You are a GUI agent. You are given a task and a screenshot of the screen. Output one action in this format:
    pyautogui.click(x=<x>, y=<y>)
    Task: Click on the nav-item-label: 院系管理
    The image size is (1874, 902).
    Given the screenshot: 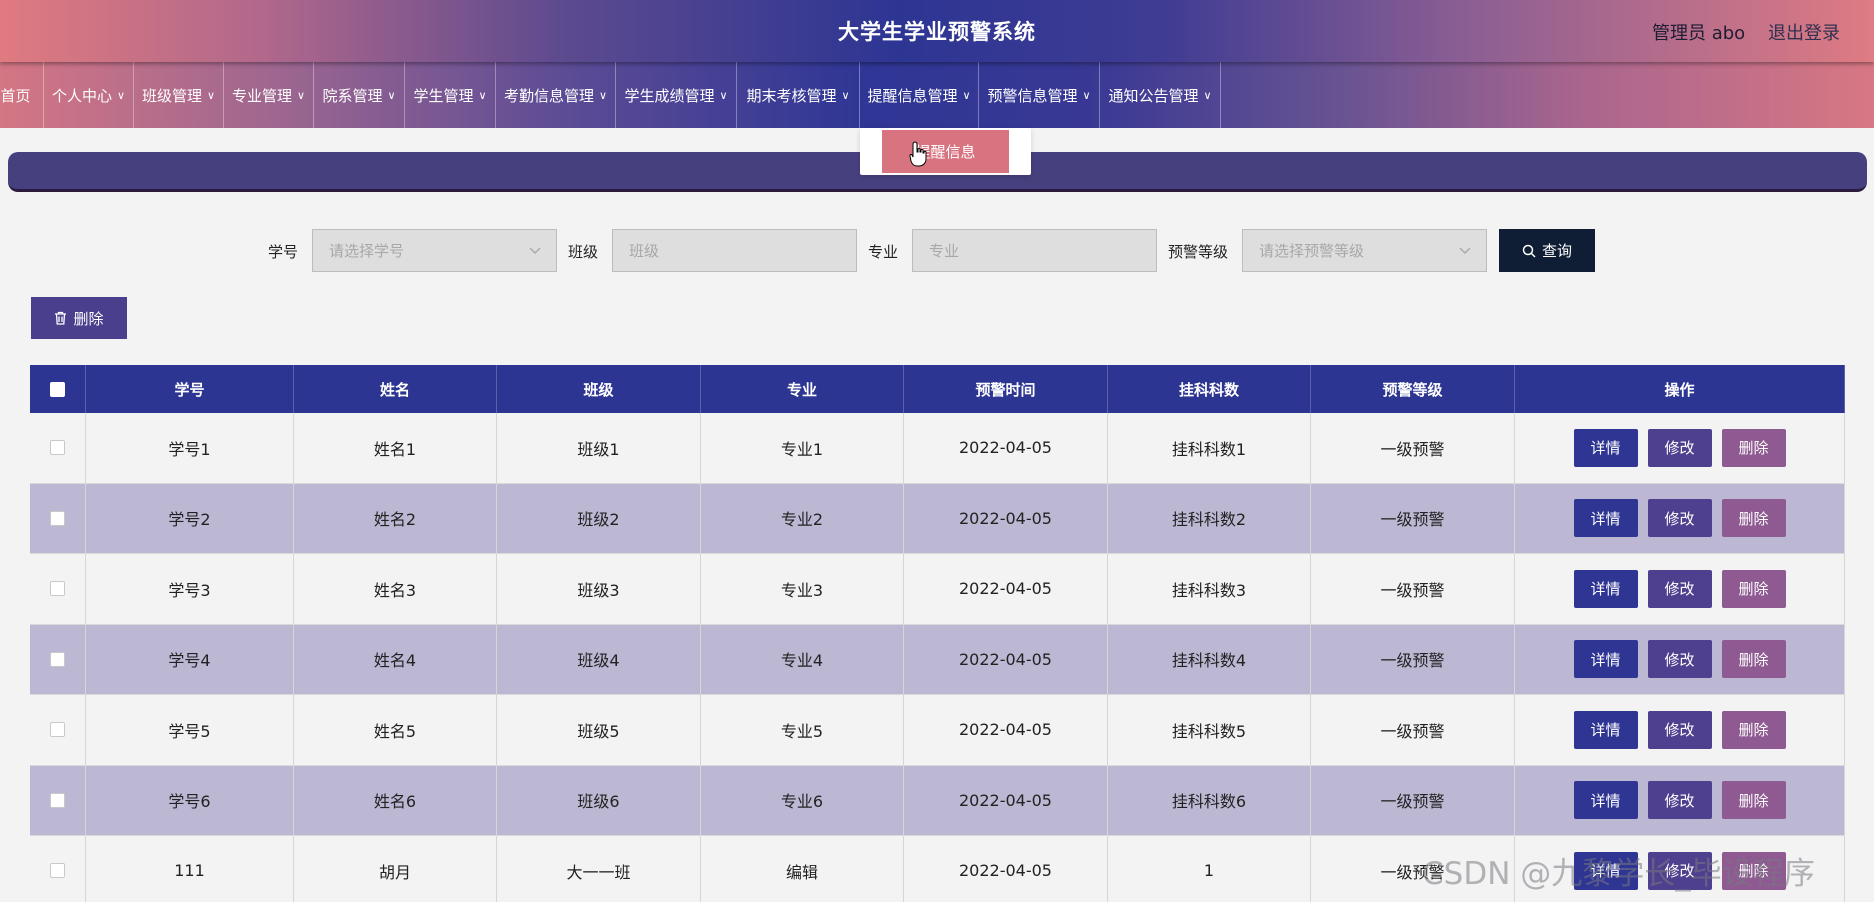 What is the action you would take?
    pyautogui.click(x=352, y=95)
    